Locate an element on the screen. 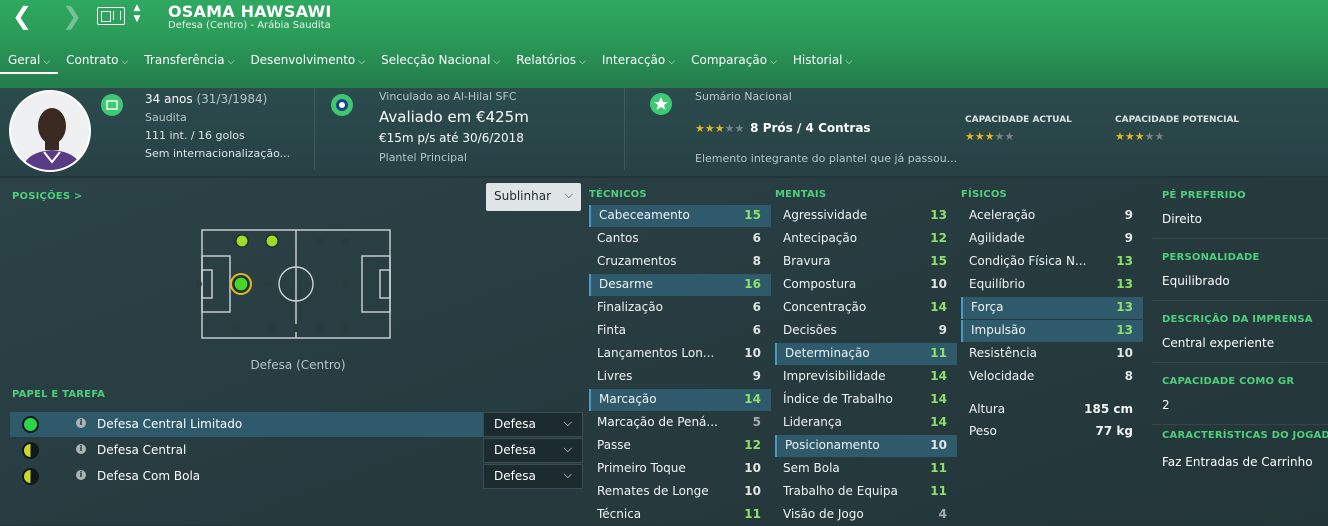 The image size is (1328, 526). traits-value: Faz Entradas de Carrinho is located at coordinates (1237, 462).